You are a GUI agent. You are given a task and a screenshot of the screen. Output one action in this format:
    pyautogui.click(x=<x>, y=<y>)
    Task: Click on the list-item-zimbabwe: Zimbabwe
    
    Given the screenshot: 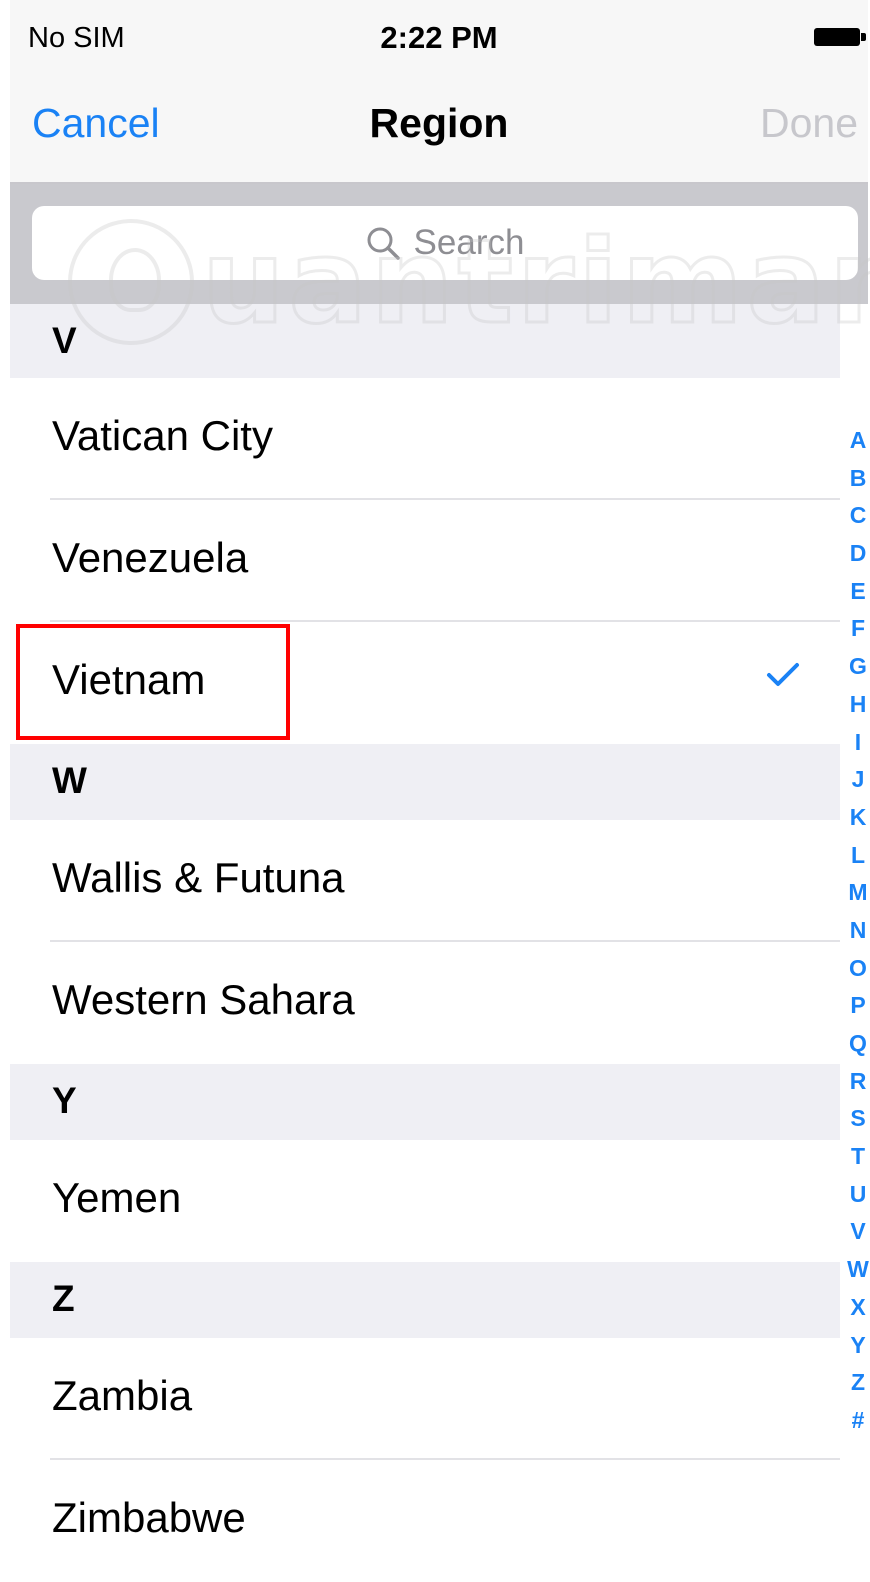 What is the action you would take?
    pyautogui.click(x=425, y=1521)
    